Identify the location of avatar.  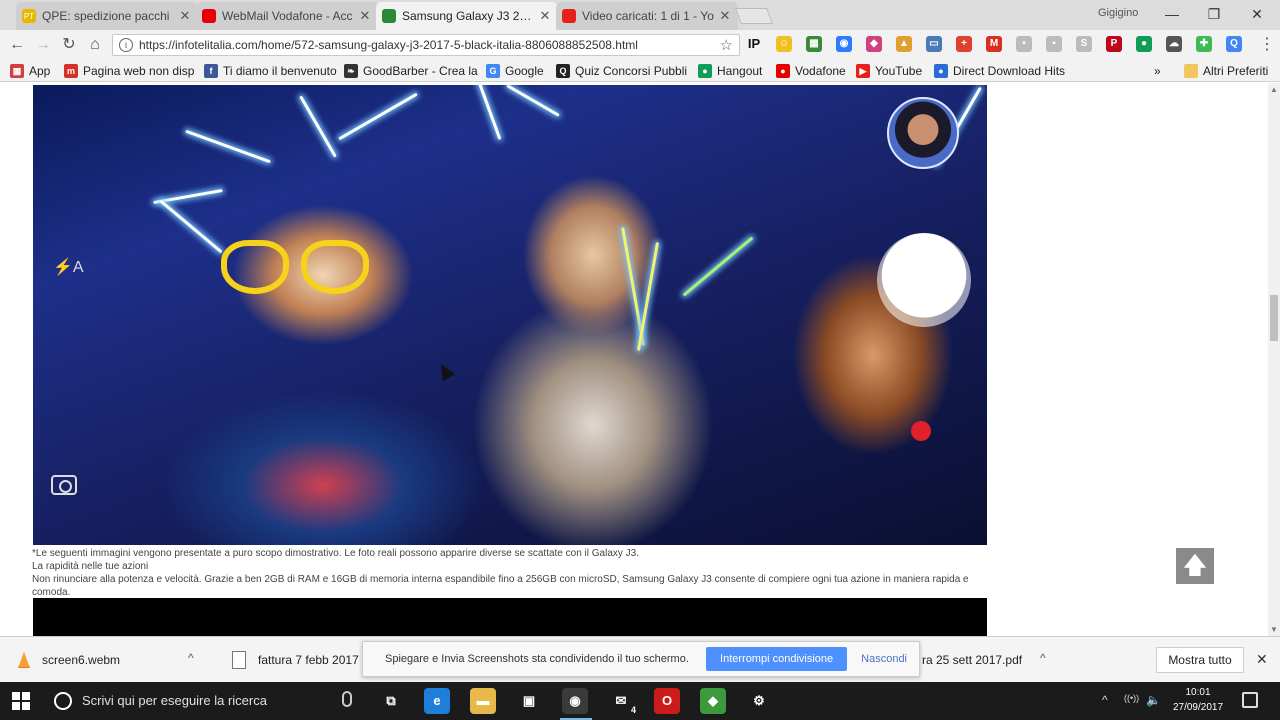
(923, 133).